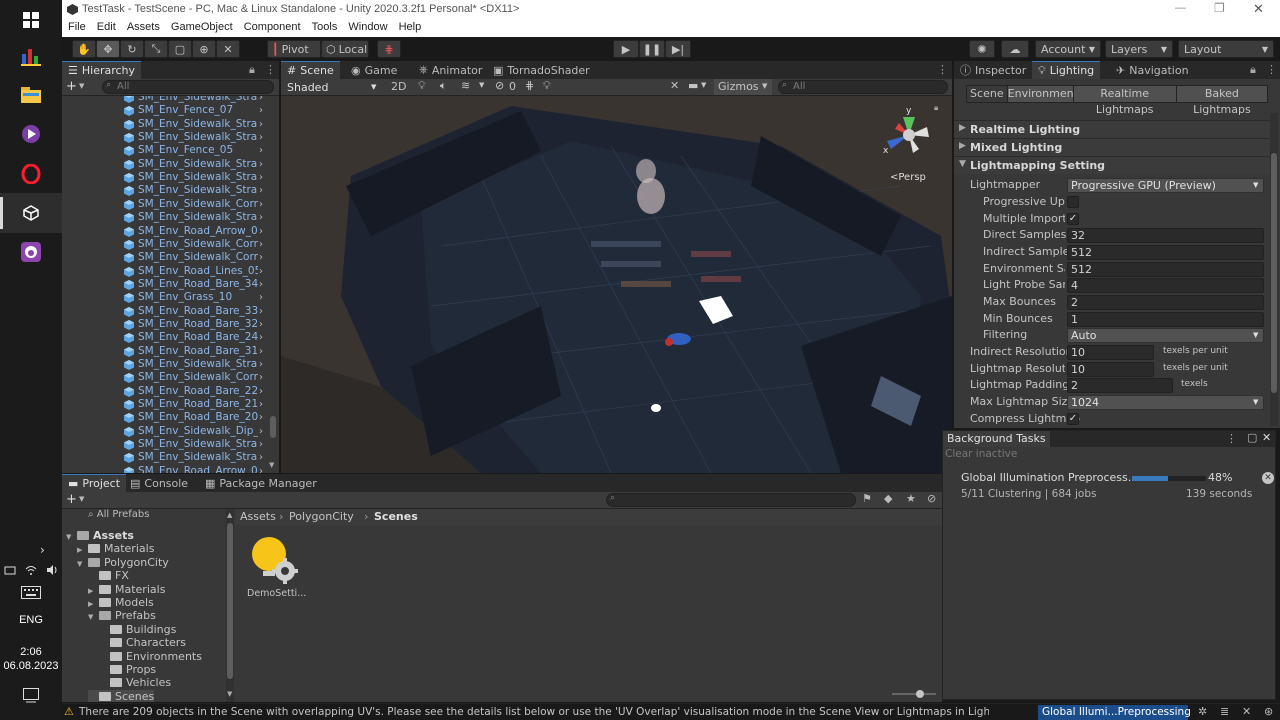  I want to click on maximize-icon: ▢, so click(1252, 437).